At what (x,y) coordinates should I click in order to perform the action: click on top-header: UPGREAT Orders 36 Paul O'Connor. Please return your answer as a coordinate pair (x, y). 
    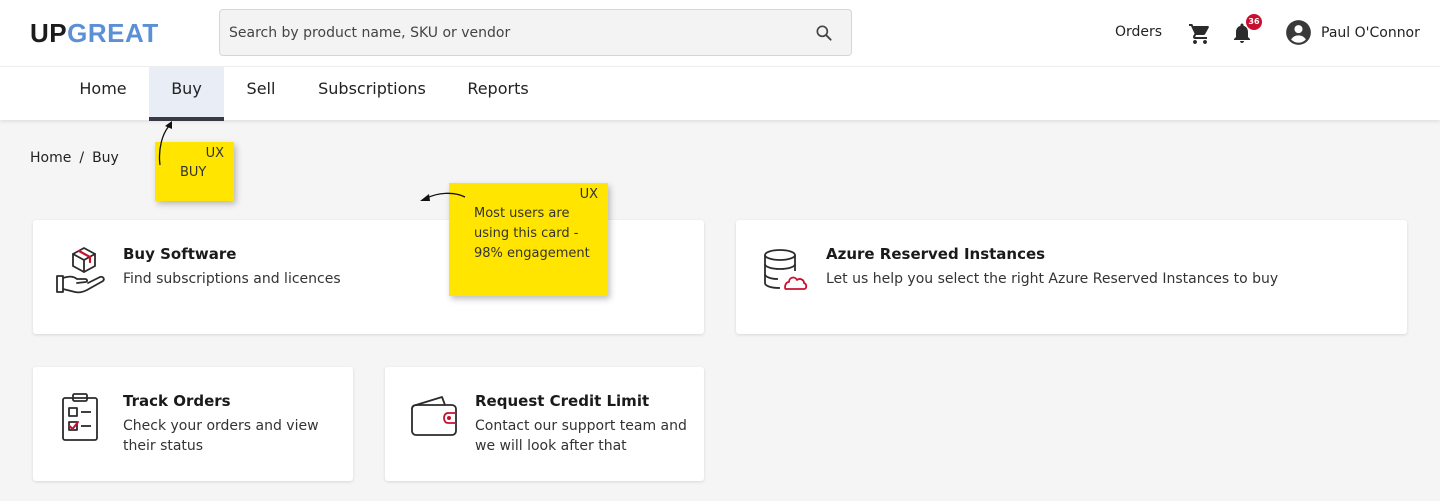
    Looking at the image, I should click on (720, 33).